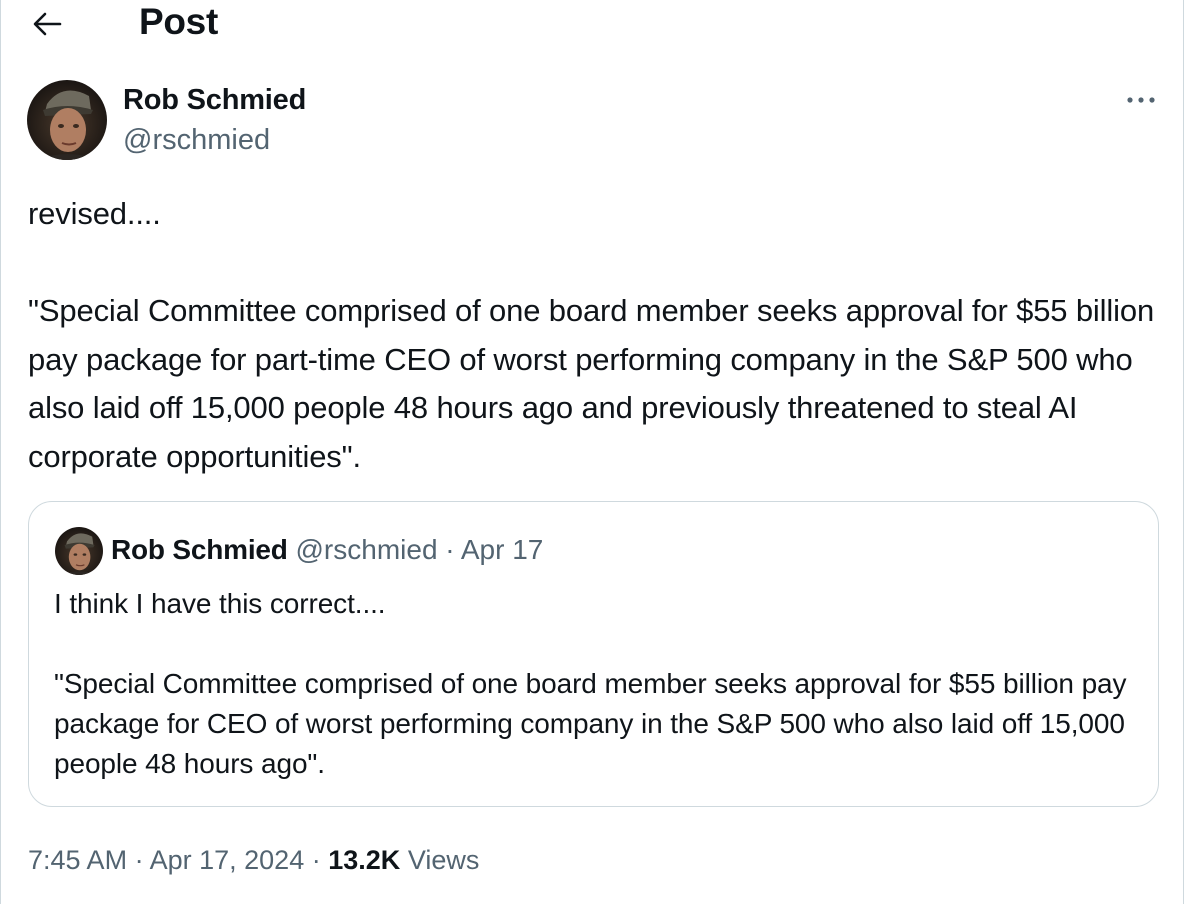 This screenshot has width=1184, height=904. I want to click on tweet-time: 7:45 AM, so click(77, 860).